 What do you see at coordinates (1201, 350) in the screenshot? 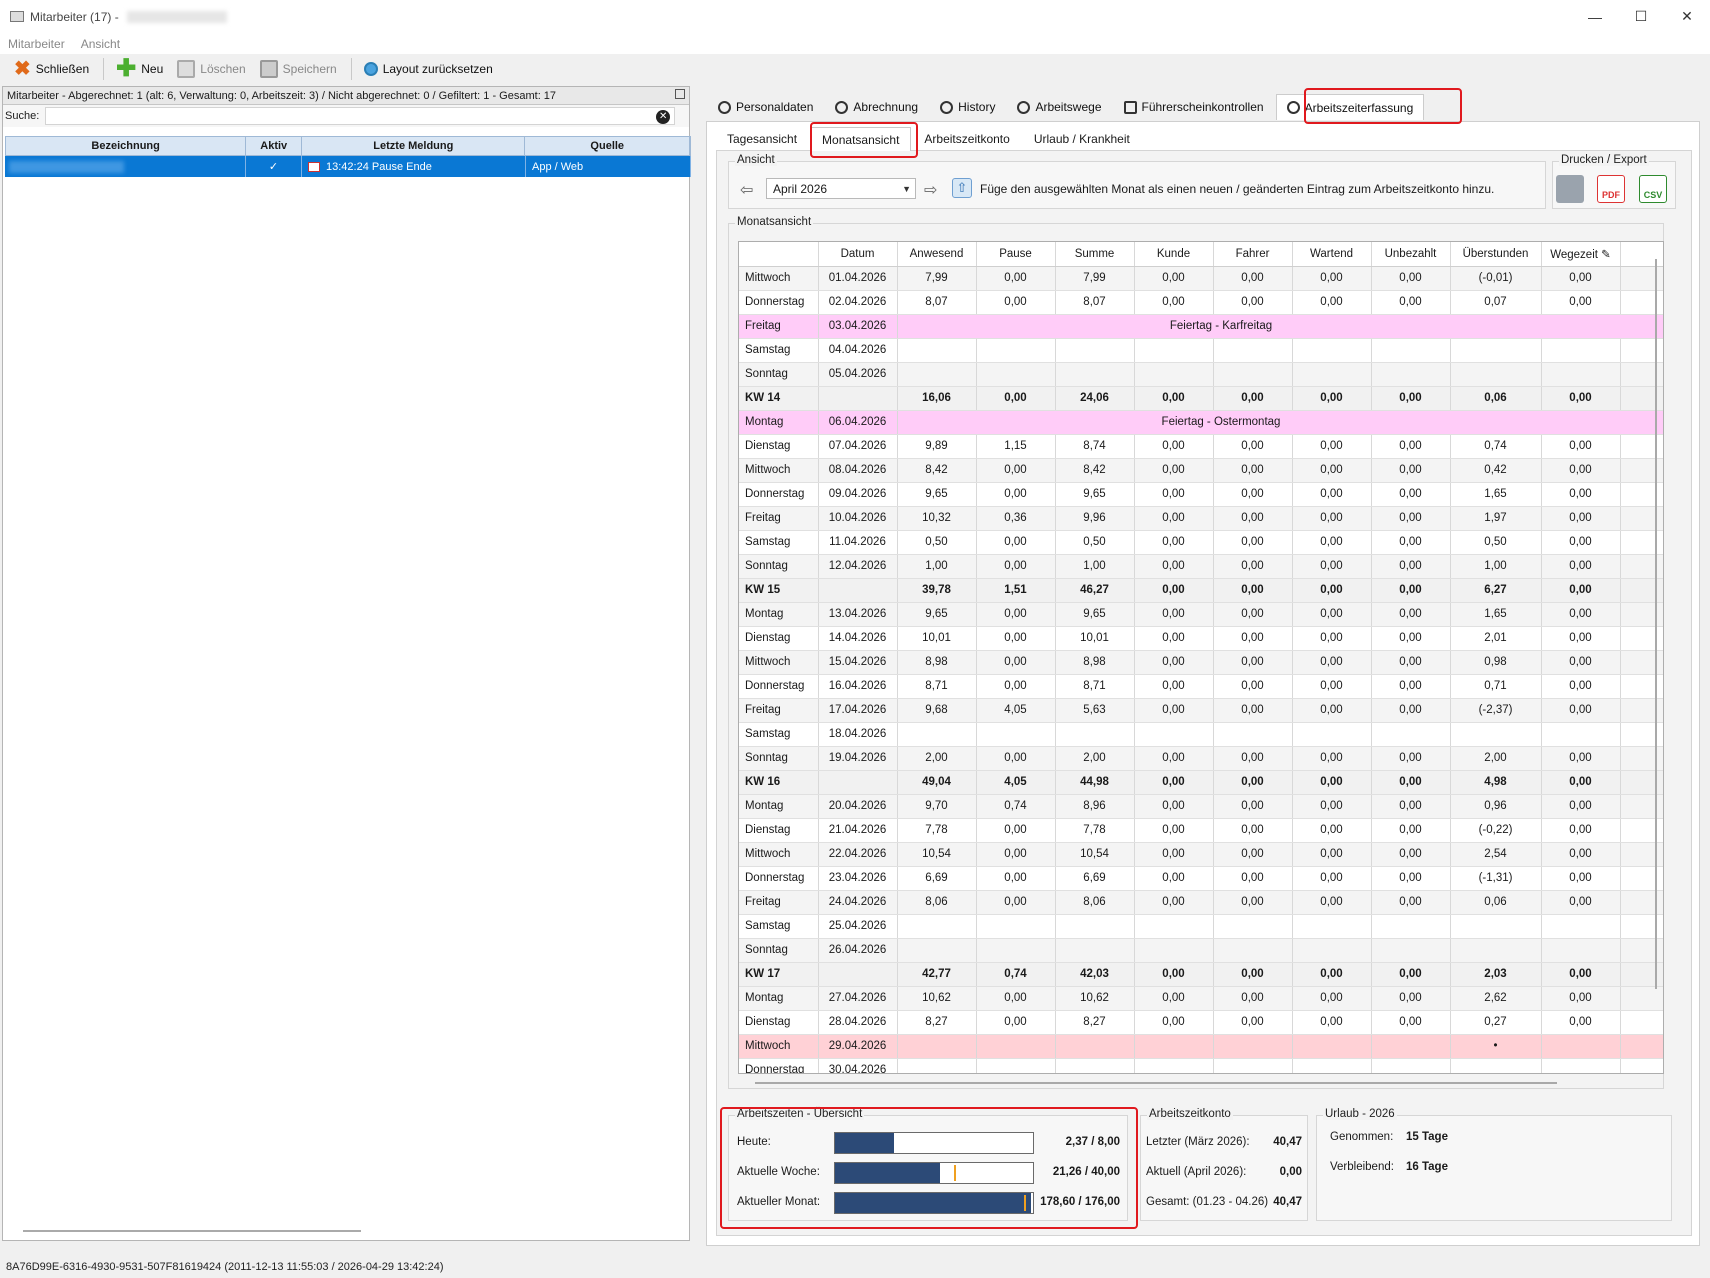
I see `table-row: Samstag 04.04.2026` at bounding box center [1201, 350].